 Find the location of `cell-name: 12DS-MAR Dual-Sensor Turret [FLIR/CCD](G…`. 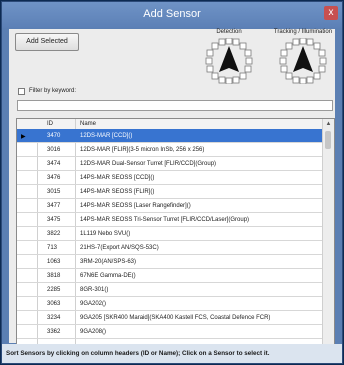

cell-name: 12DS-MAR Dual-Sensor Turret [FLIR/CCD](G… is located at coordinates (148, 164).